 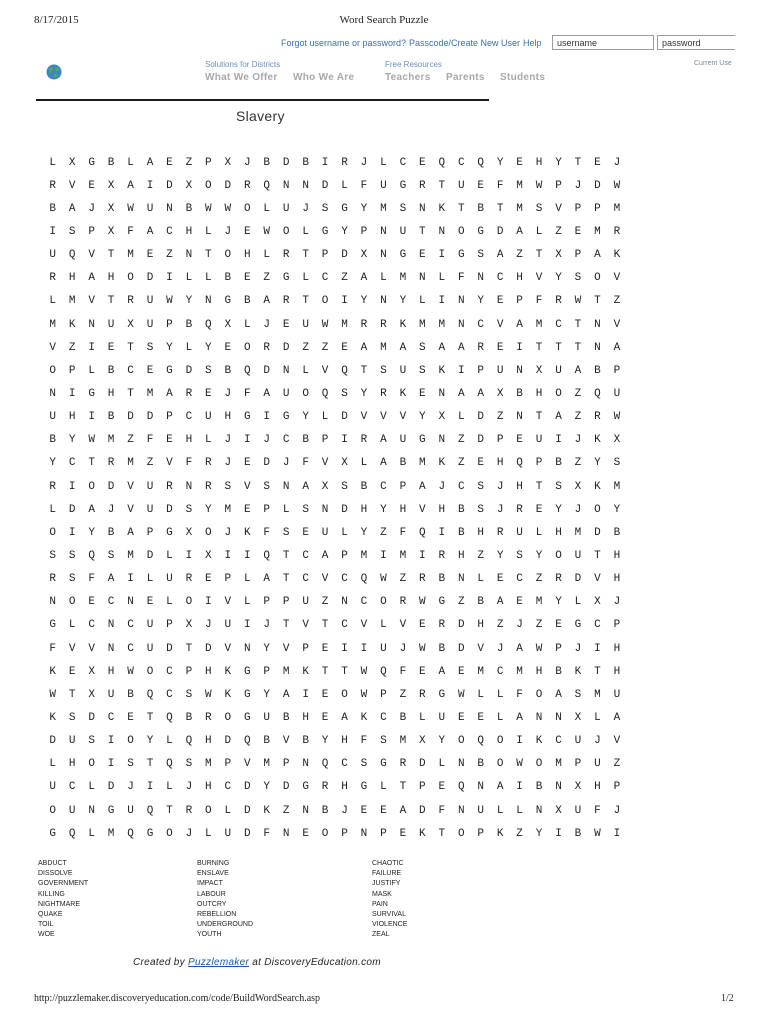 I want to click on username-field: username, so click(x=603, y=42).